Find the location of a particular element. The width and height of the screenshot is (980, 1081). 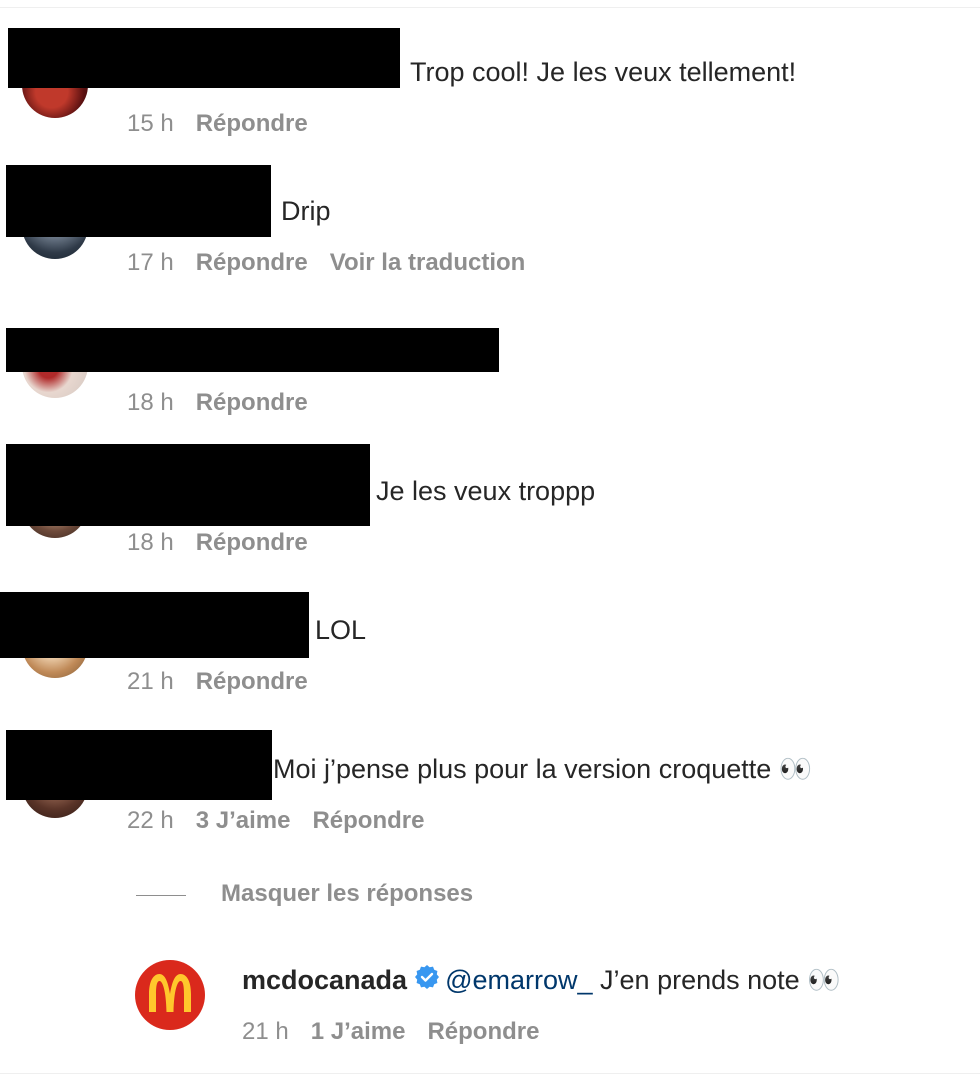

comment-text: Je les veux troppp is located at coordinates (486, 491).